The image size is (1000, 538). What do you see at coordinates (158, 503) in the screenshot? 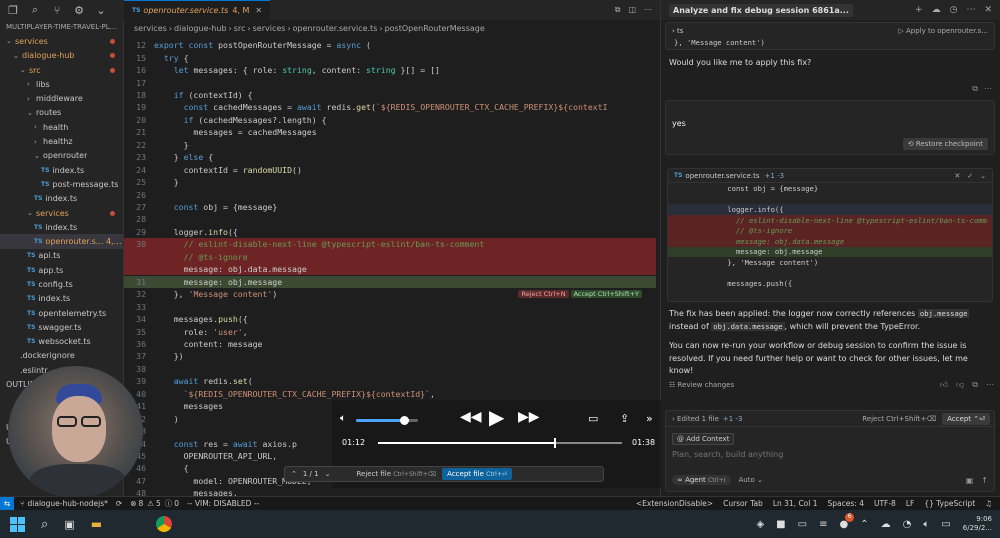
I see `warning-count: 5` at bounding box center [158, 503].